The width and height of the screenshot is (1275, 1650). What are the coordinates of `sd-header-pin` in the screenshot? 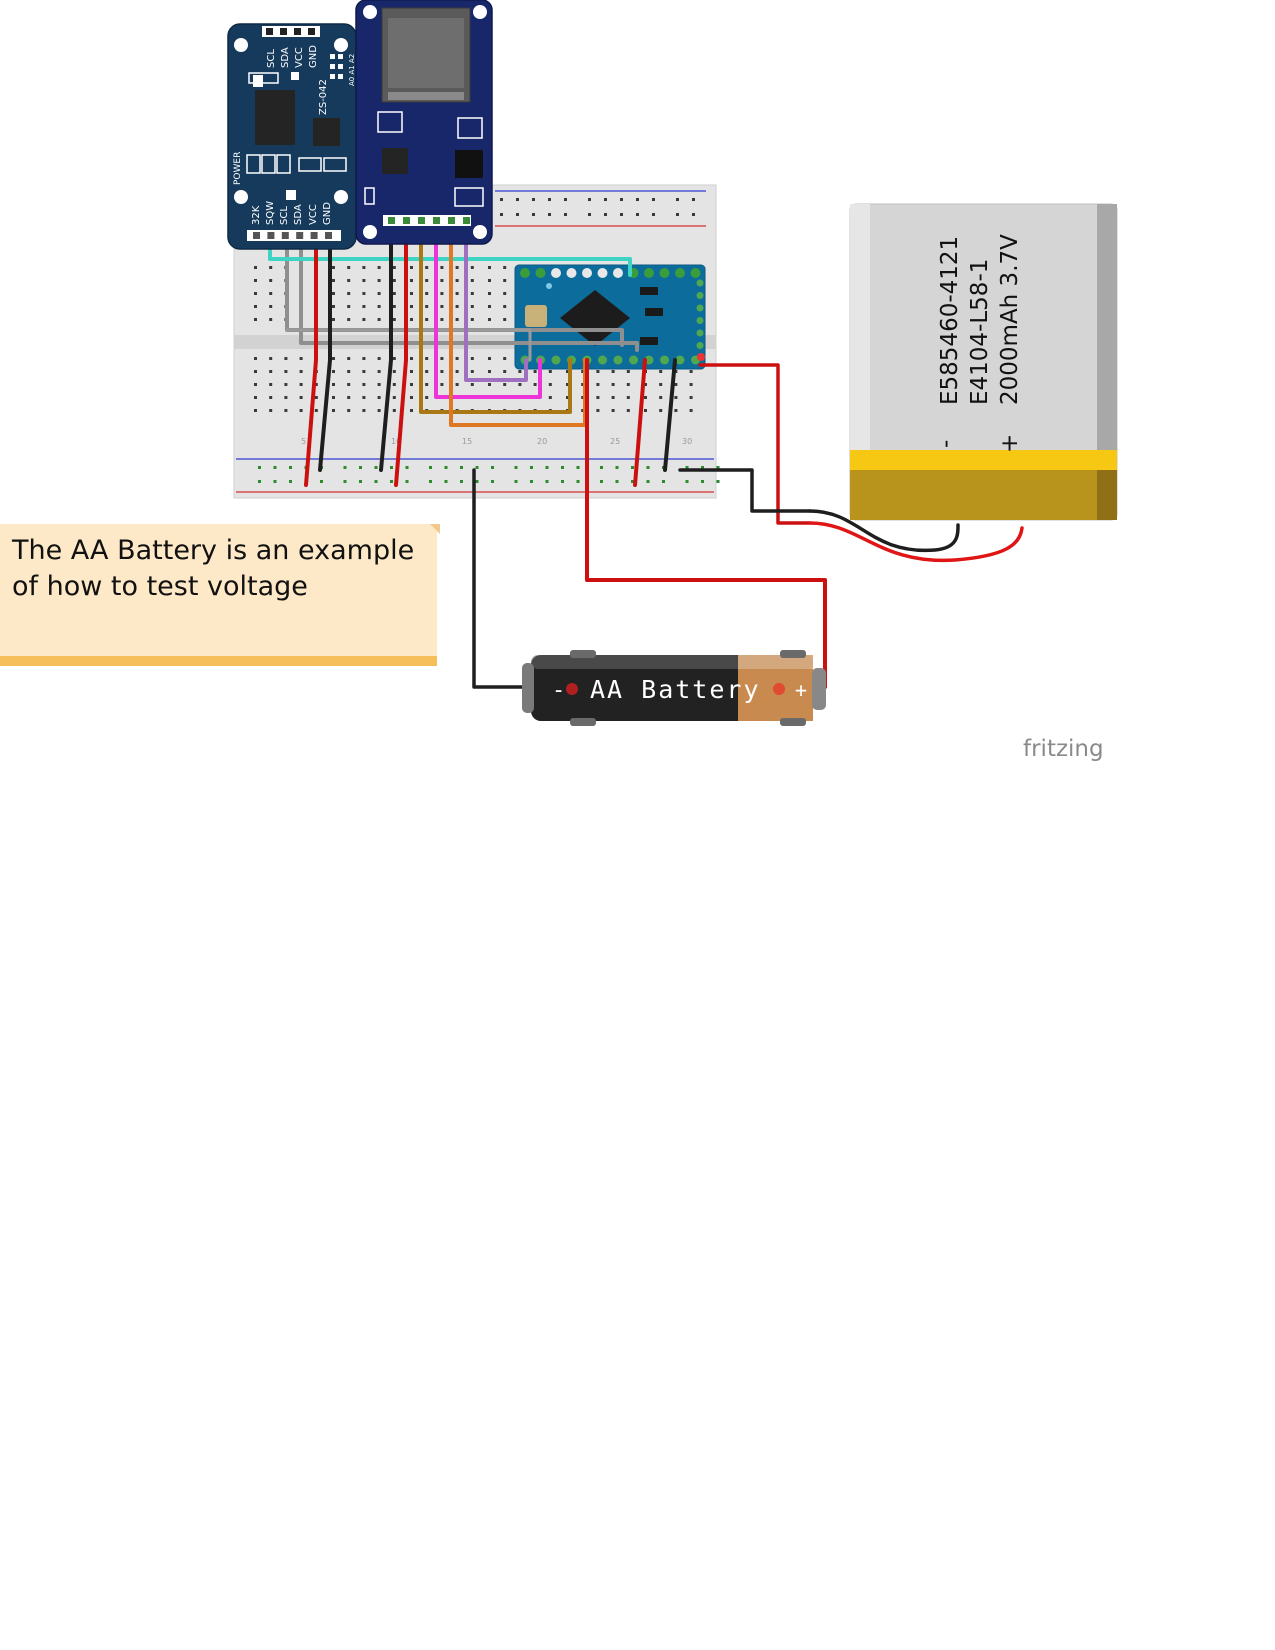 It's located at (451, 220).